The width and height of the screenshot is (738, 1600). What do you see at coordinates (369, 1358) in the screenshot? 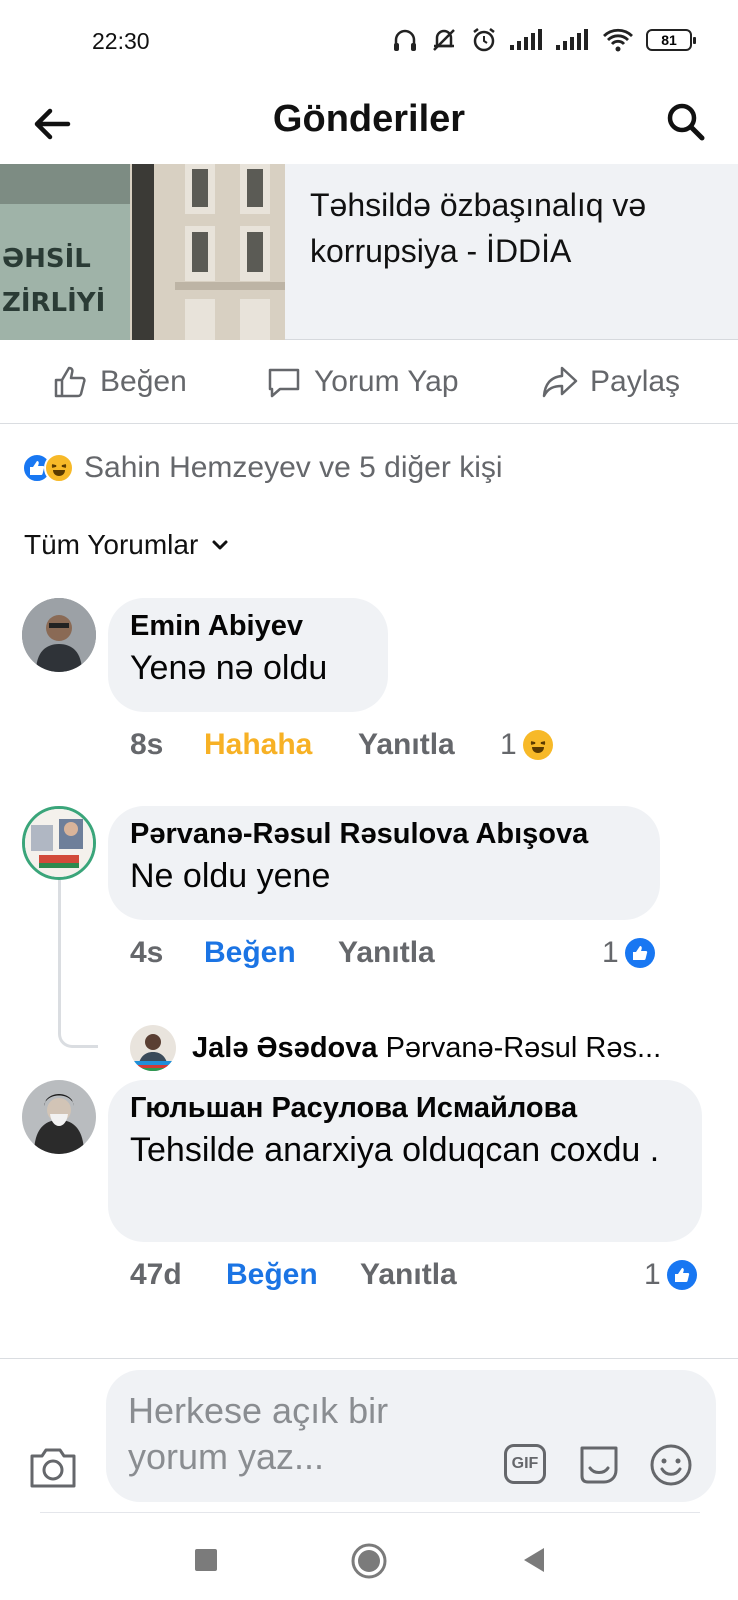
I see `composer-divider` at bounding box center [369, 1358].